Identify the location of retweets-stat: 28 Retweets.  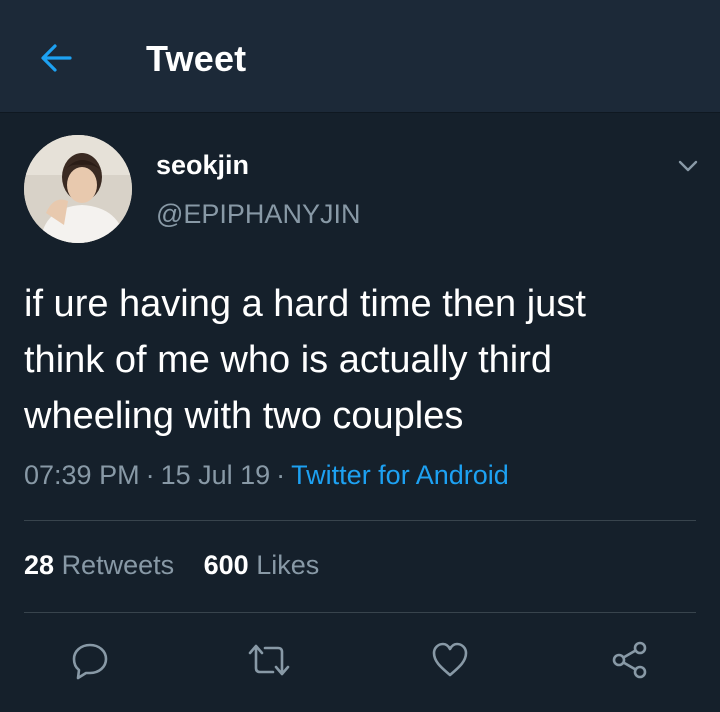
(99, 565).